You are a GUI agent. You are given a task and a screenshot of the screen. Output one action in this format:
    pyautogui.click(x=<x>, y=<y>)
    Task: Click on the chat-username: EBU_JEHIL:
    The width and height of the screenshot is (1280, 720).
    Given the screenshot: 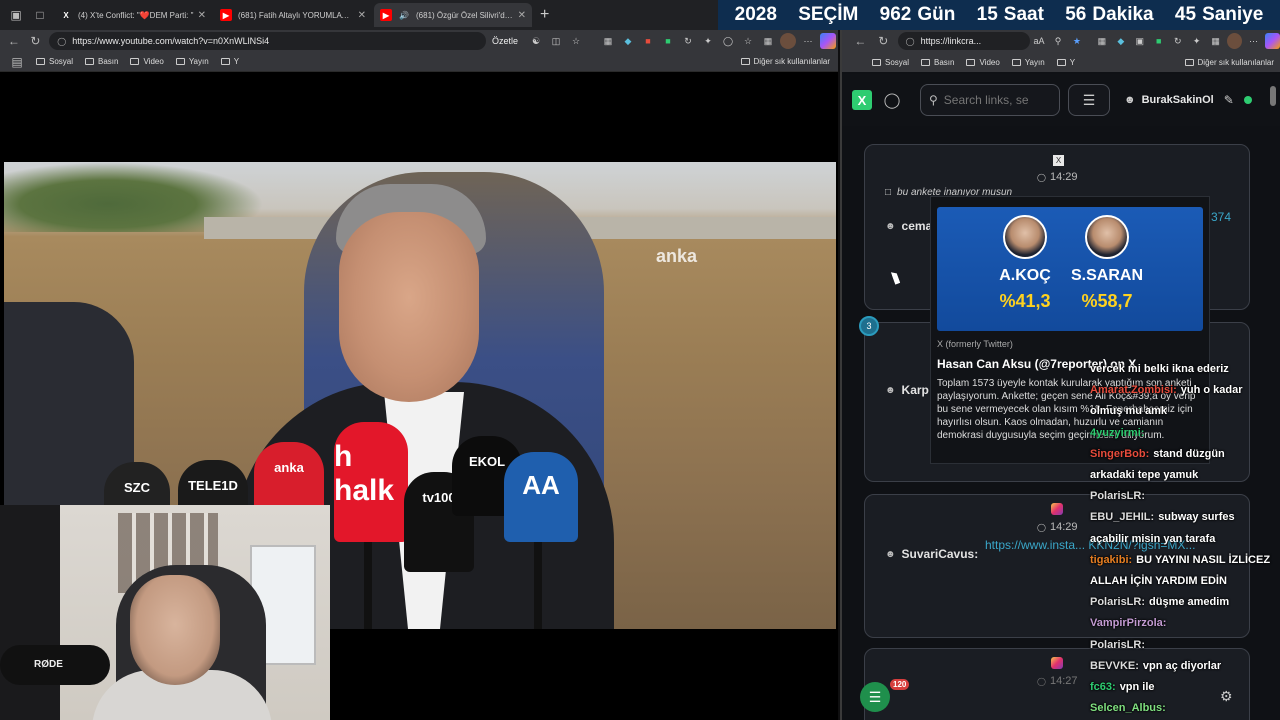 What is the action you would take?
    pyautogui.click(x=1122, y=517)
    